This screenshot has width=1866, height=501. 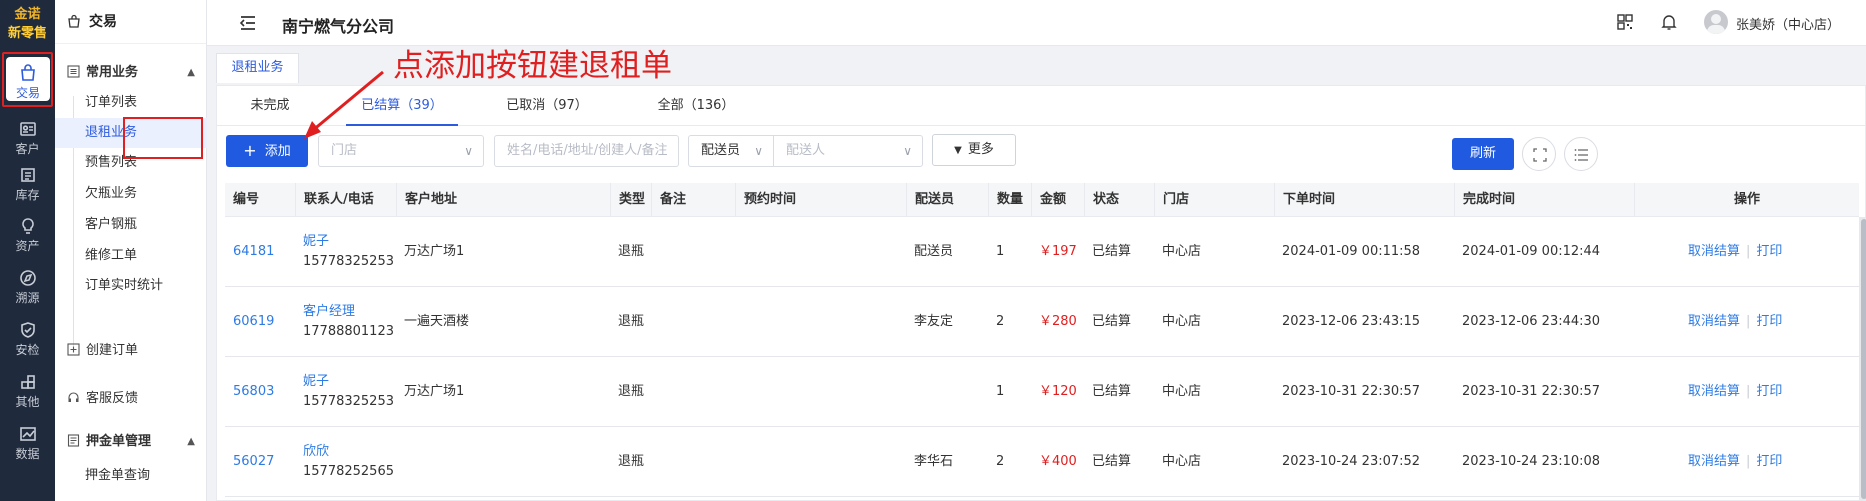 I want to click on rail-item-assets: 资产, so click(x=27, y=236).